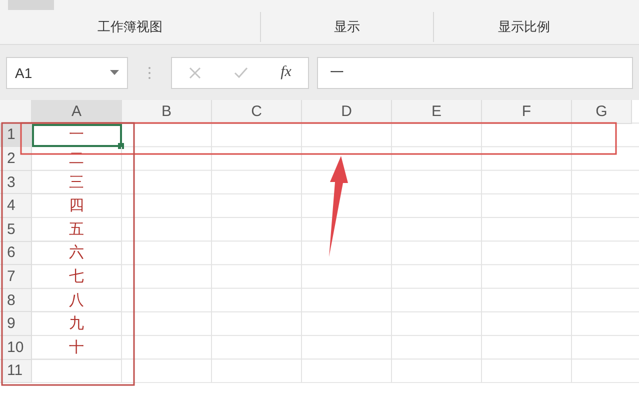 Image resolution: width=639 pixels, height=400 pixels. What do you see at coordinates (77, 136) in the screenshot?
I see `selected-cell: 一` at bounding box center [77, 136].